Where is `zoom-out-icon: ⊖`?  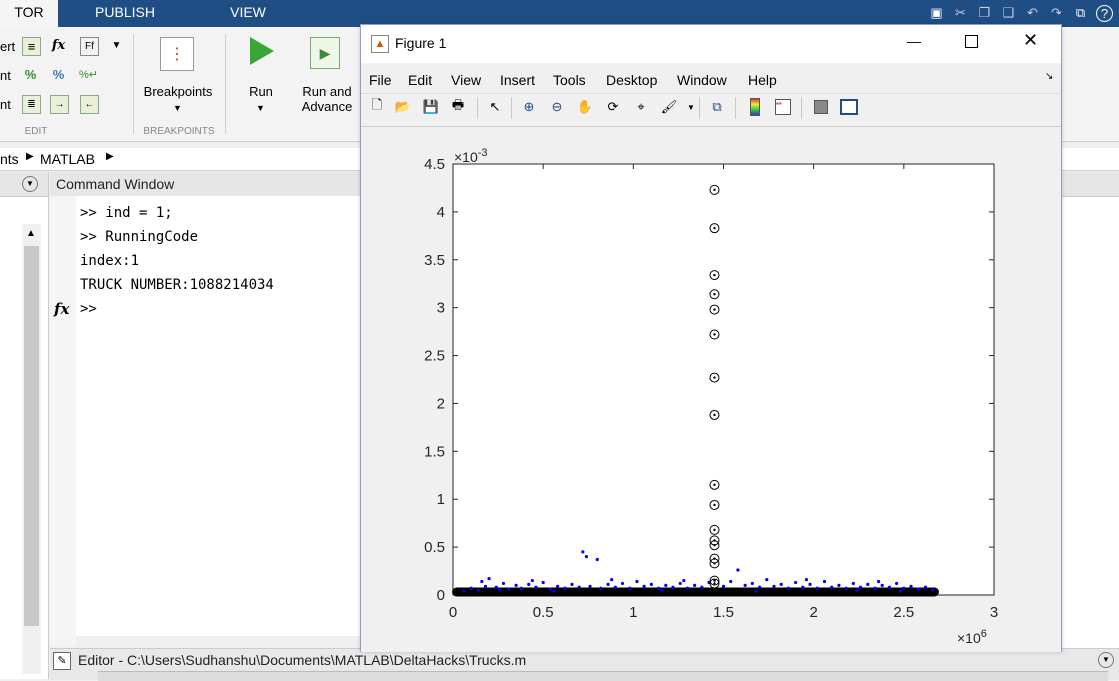
zoom-out-icon: ⊖ is located at coordinates (557, 107).